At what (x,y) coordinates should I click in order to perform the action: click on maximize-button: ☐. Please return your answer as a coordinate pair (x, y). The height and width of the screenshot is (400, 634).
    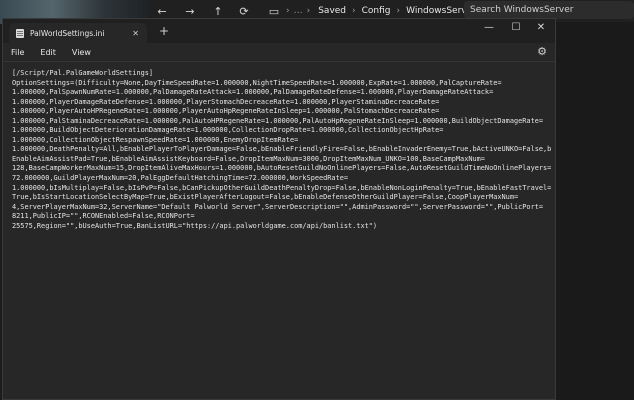
    Looking at the image, I should click on (516, 27).